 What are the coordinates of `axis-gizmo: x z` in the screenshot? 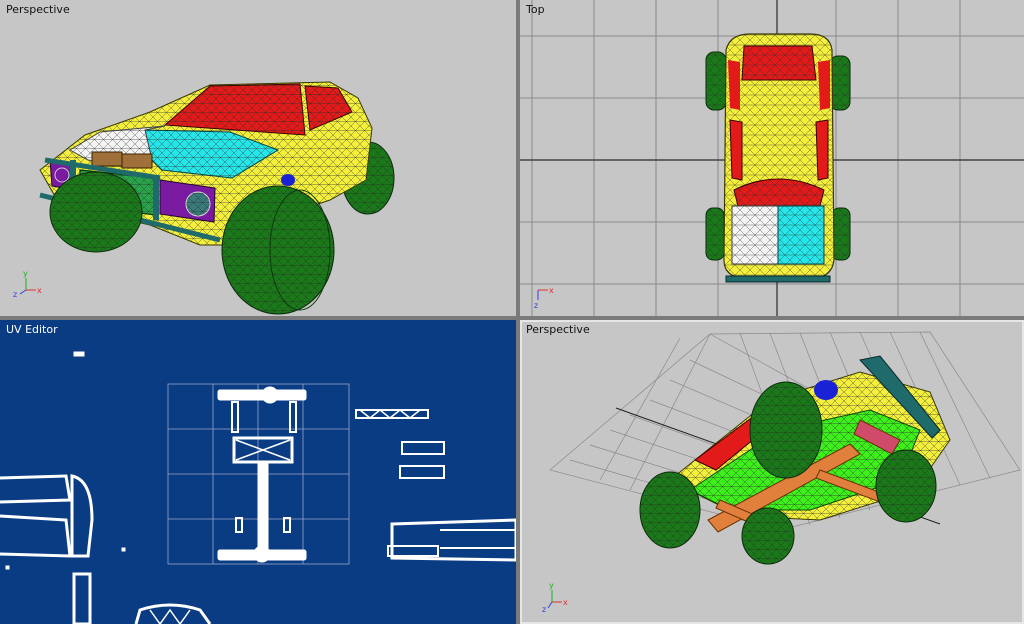 It's located at (544, 298).